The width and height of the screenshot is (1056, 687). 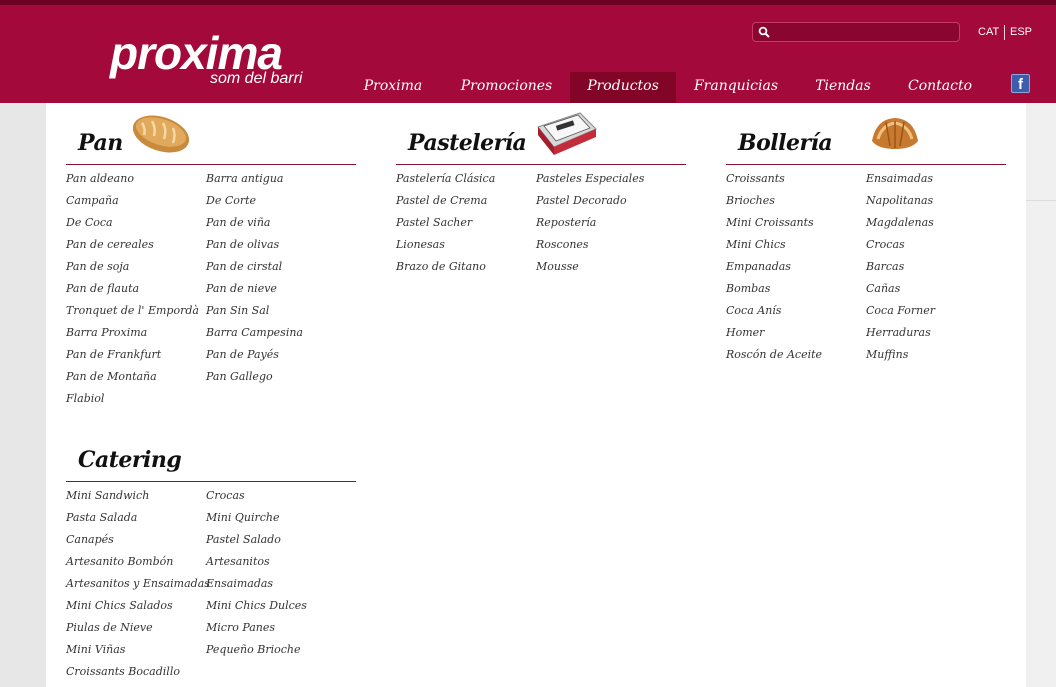 I want to click on background-divider, so click(x=1041, y=200).